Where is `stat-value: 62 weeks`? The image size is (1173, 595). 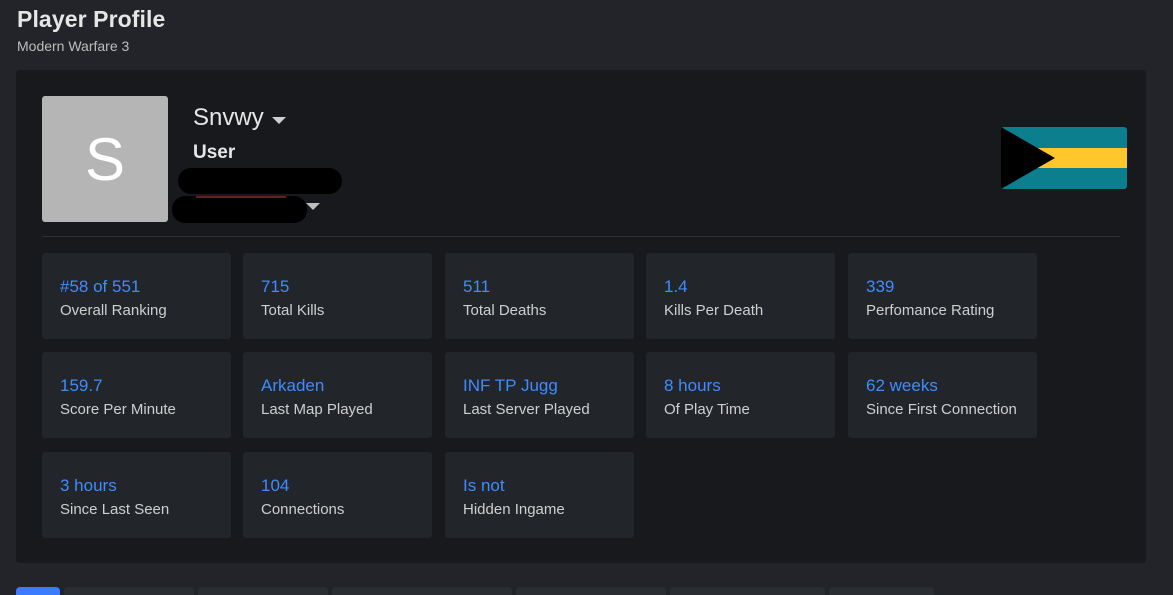
stat-value: 62 weeks is located at coordinates (902, 385).